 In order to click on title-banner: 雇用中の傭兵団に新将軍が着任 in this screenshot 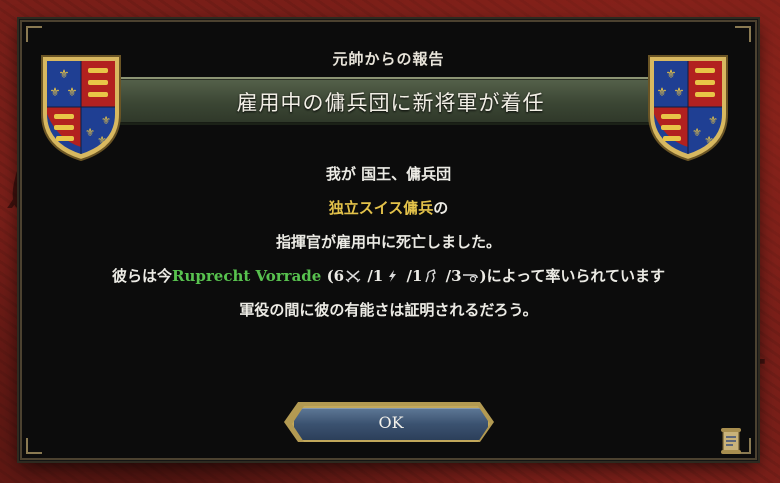, I will do `click(390, 101)`.